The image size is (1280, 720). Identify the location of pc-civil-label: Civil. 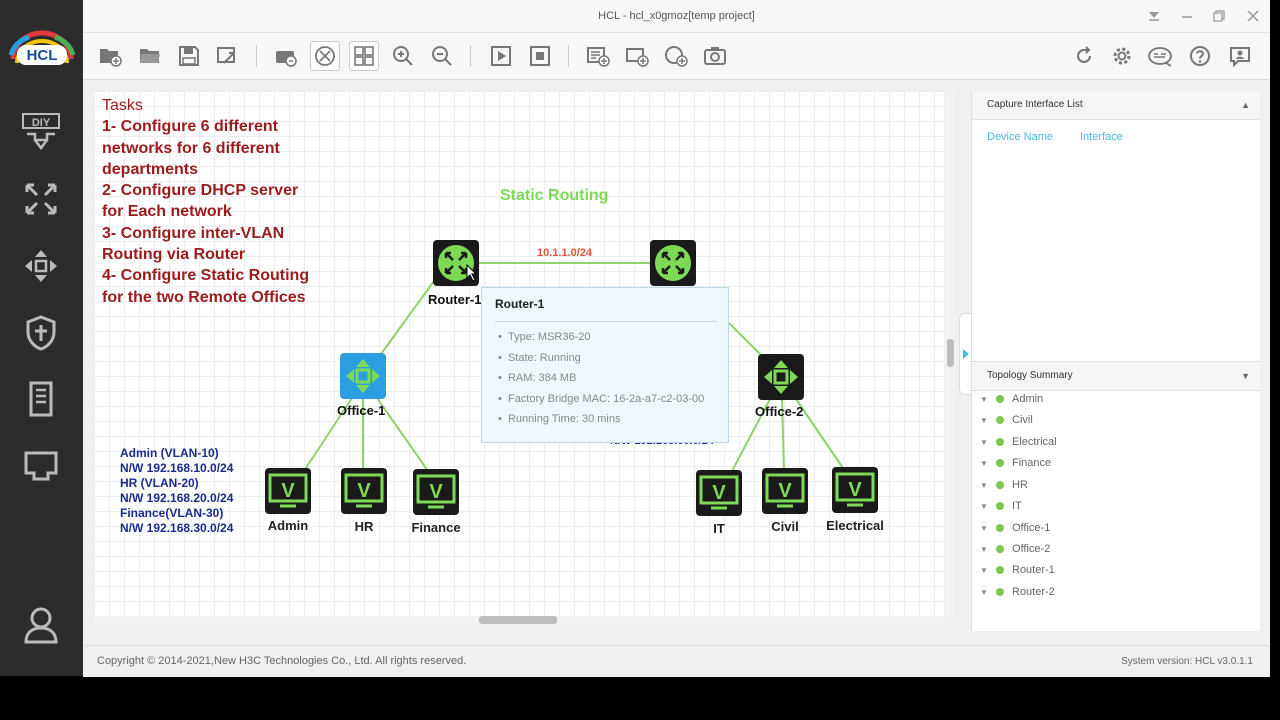
(785, 526).